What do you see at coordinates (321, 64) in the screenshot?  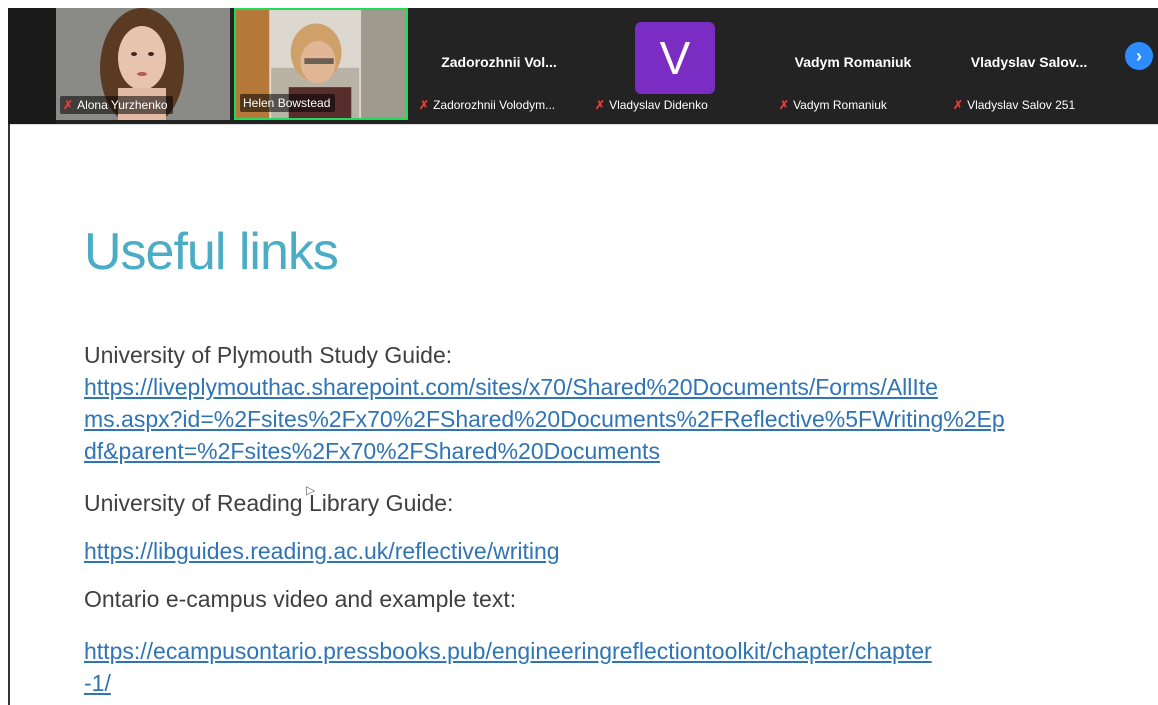 I see `participant-tile-helen: Helen Bowstead` at bounding box center [321, 64].